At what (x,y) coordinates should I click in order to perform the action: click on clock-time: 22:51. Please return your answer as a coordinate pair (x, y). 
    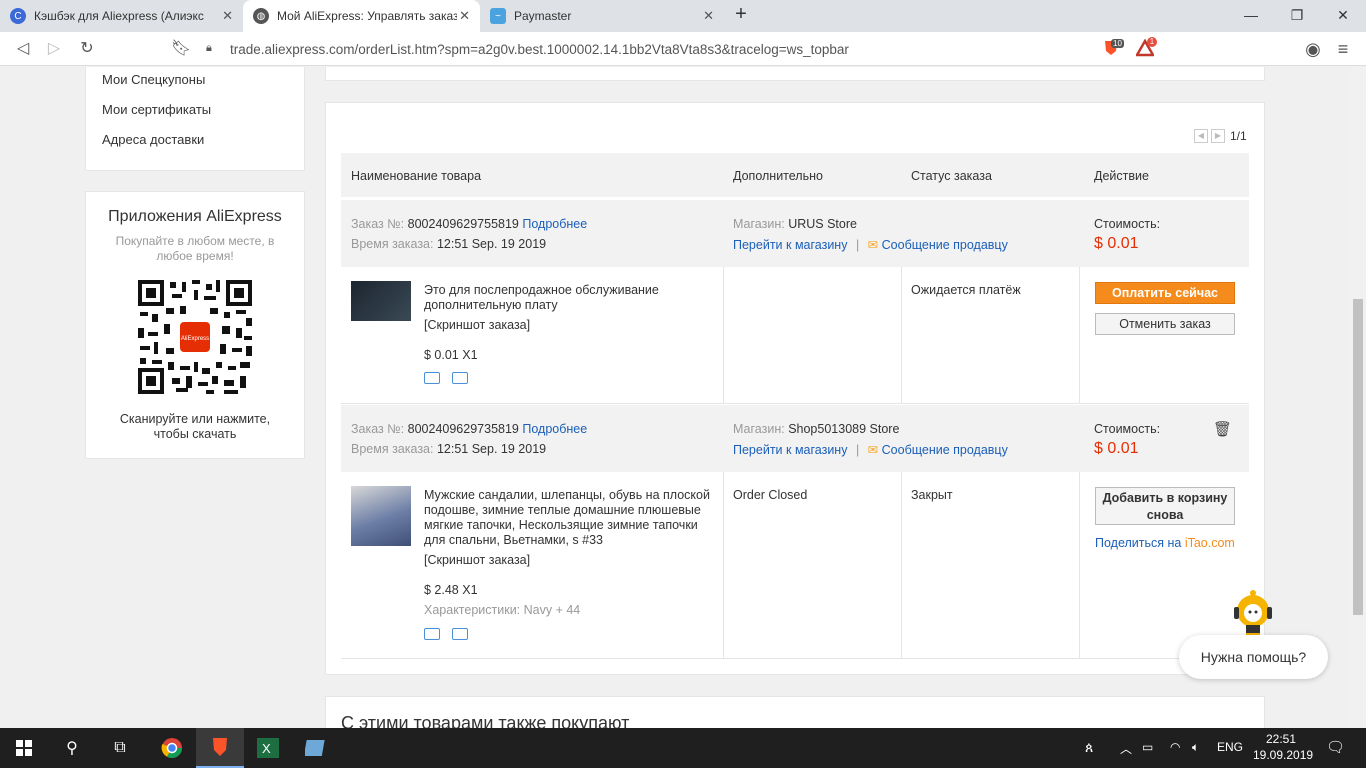
    Looking at the image, I should click on (1281, 739).